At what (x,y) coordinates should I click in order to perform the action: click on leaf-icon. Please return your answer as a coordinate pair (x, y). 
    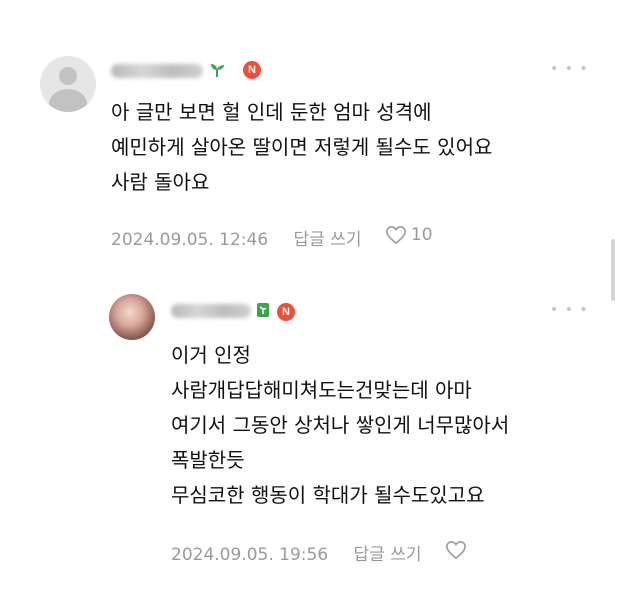
    Looking at the image, I should click on (263, 311).